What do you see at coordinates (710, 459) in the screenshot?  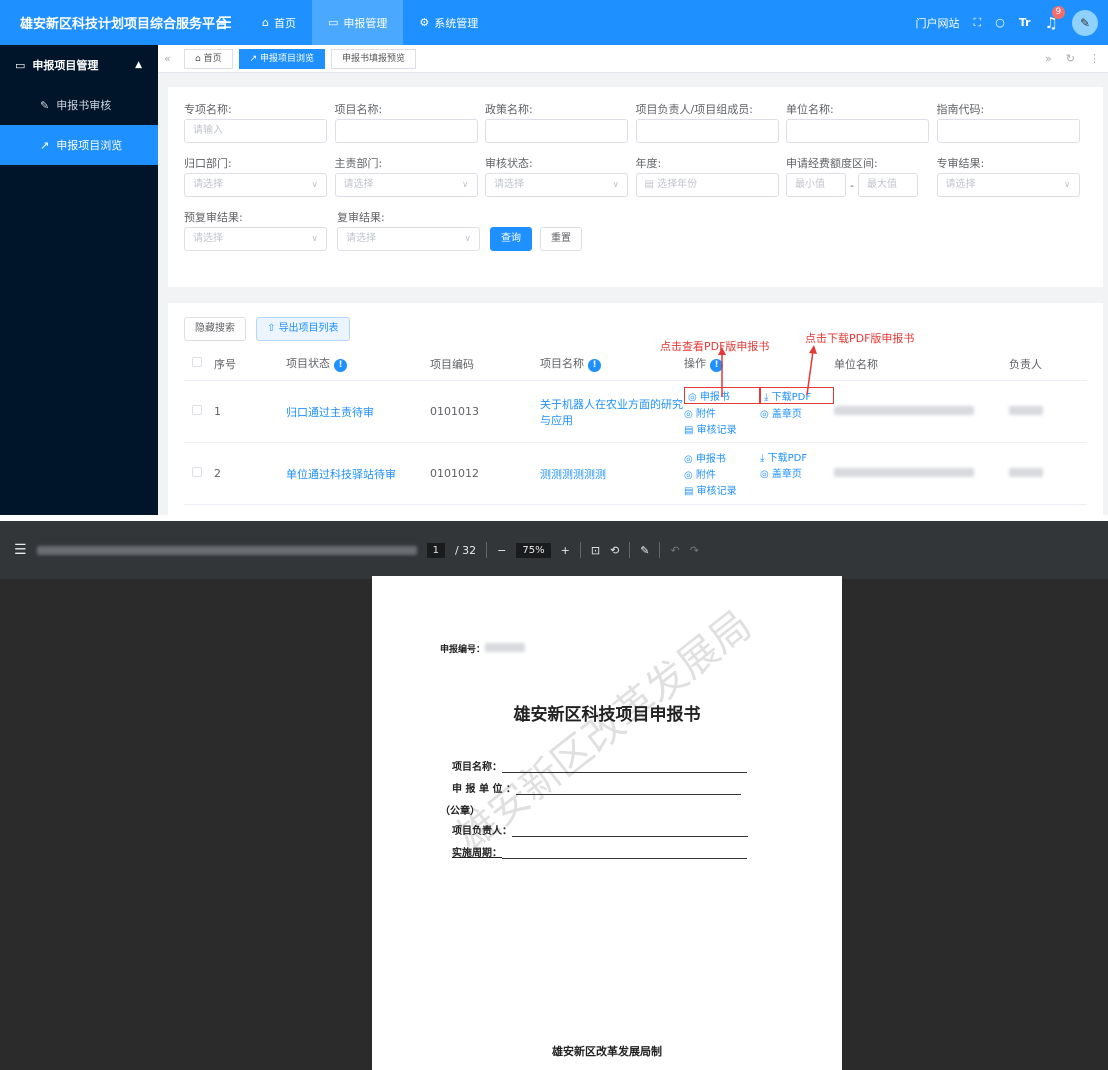 I see `op-label: 申报书` at bounding box center [710, 459].